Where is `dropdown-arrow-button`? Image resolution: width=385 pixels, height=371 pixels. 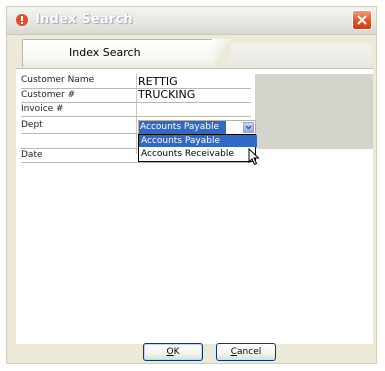 dropdown-arrow-button is located at coordinates (248, 127).